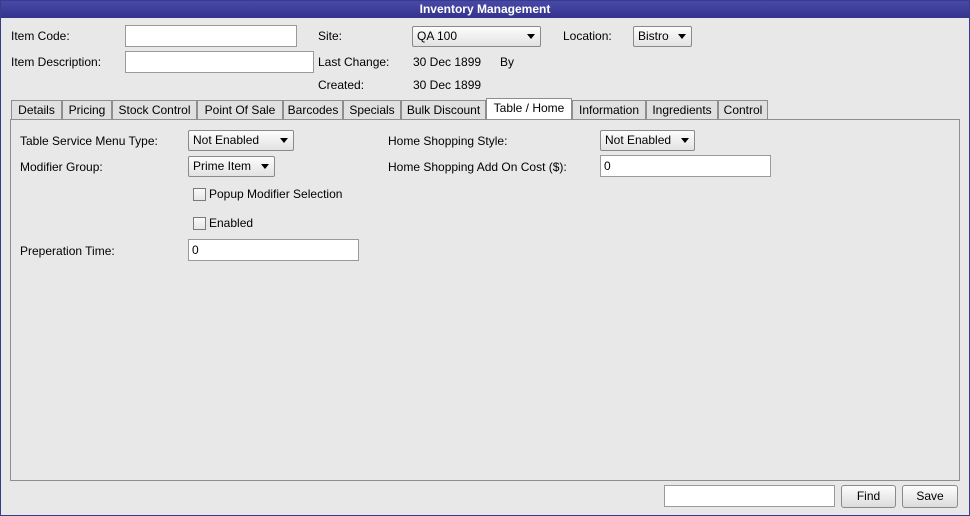  I want to click on site-label: Site:, so click(330, 36).